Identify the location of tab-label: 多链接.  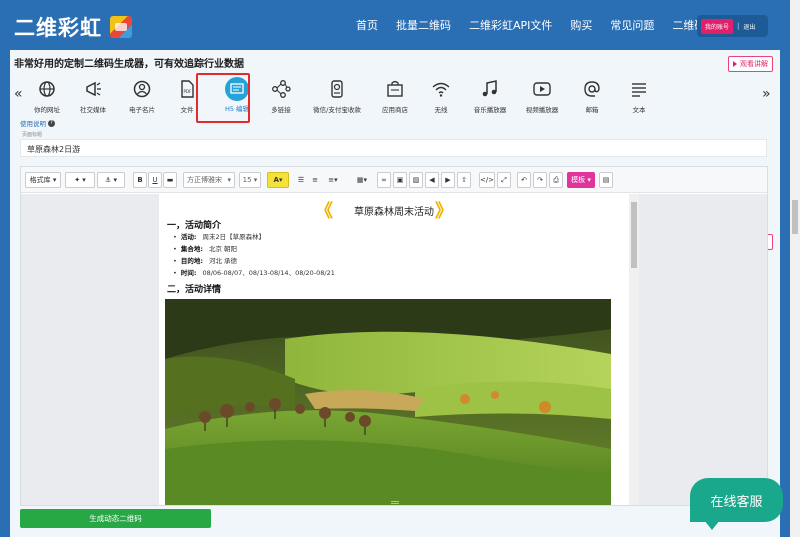
(281, 110).